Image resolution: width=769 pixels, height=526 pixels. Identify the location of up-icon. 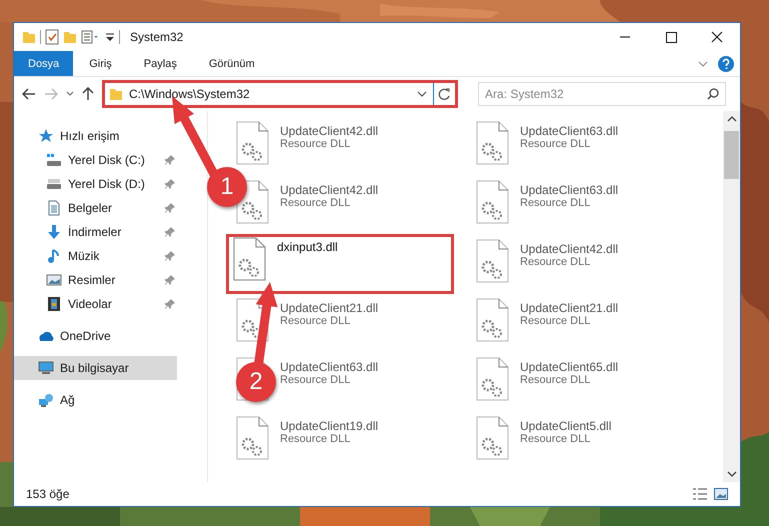
(88, 94).